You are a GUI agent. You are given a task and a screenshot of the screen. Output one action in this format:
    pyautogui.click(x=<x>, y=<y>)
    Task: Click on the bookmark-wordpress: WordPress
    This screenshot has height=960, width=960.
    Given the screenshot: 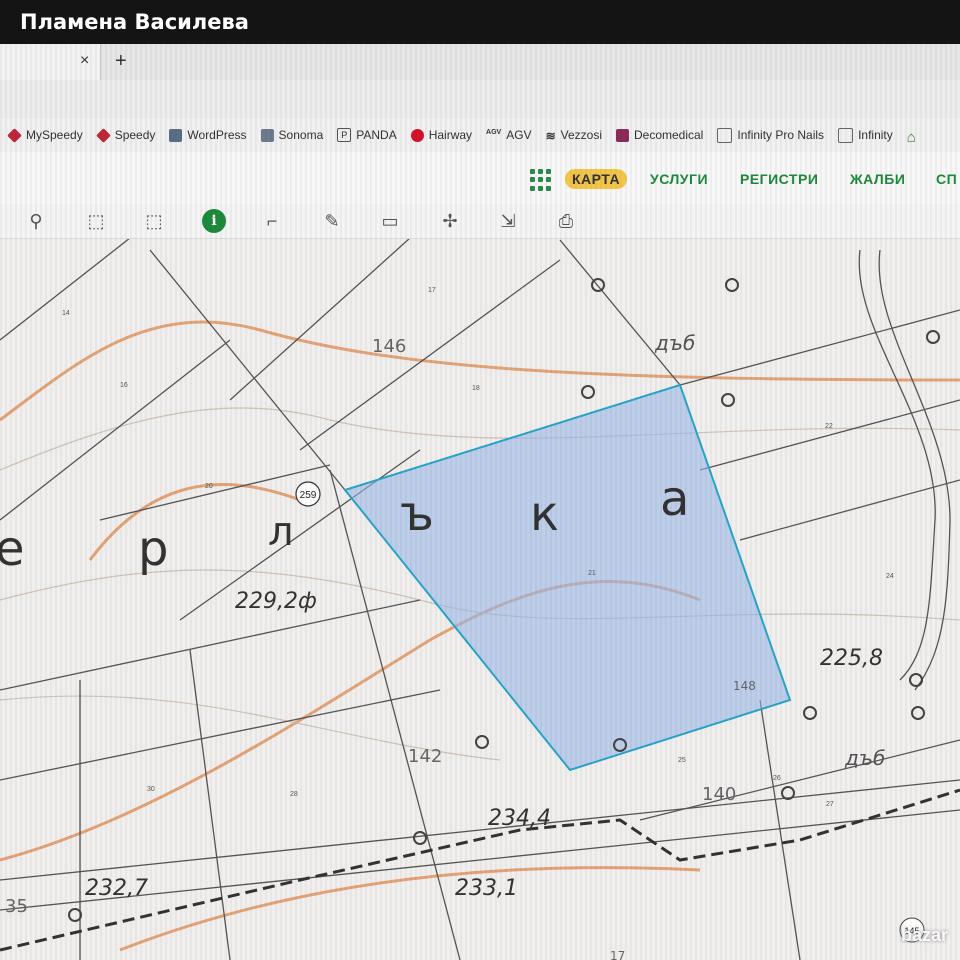 What is the action you would take?
    pyautogui.click(x=208, y=135)
    